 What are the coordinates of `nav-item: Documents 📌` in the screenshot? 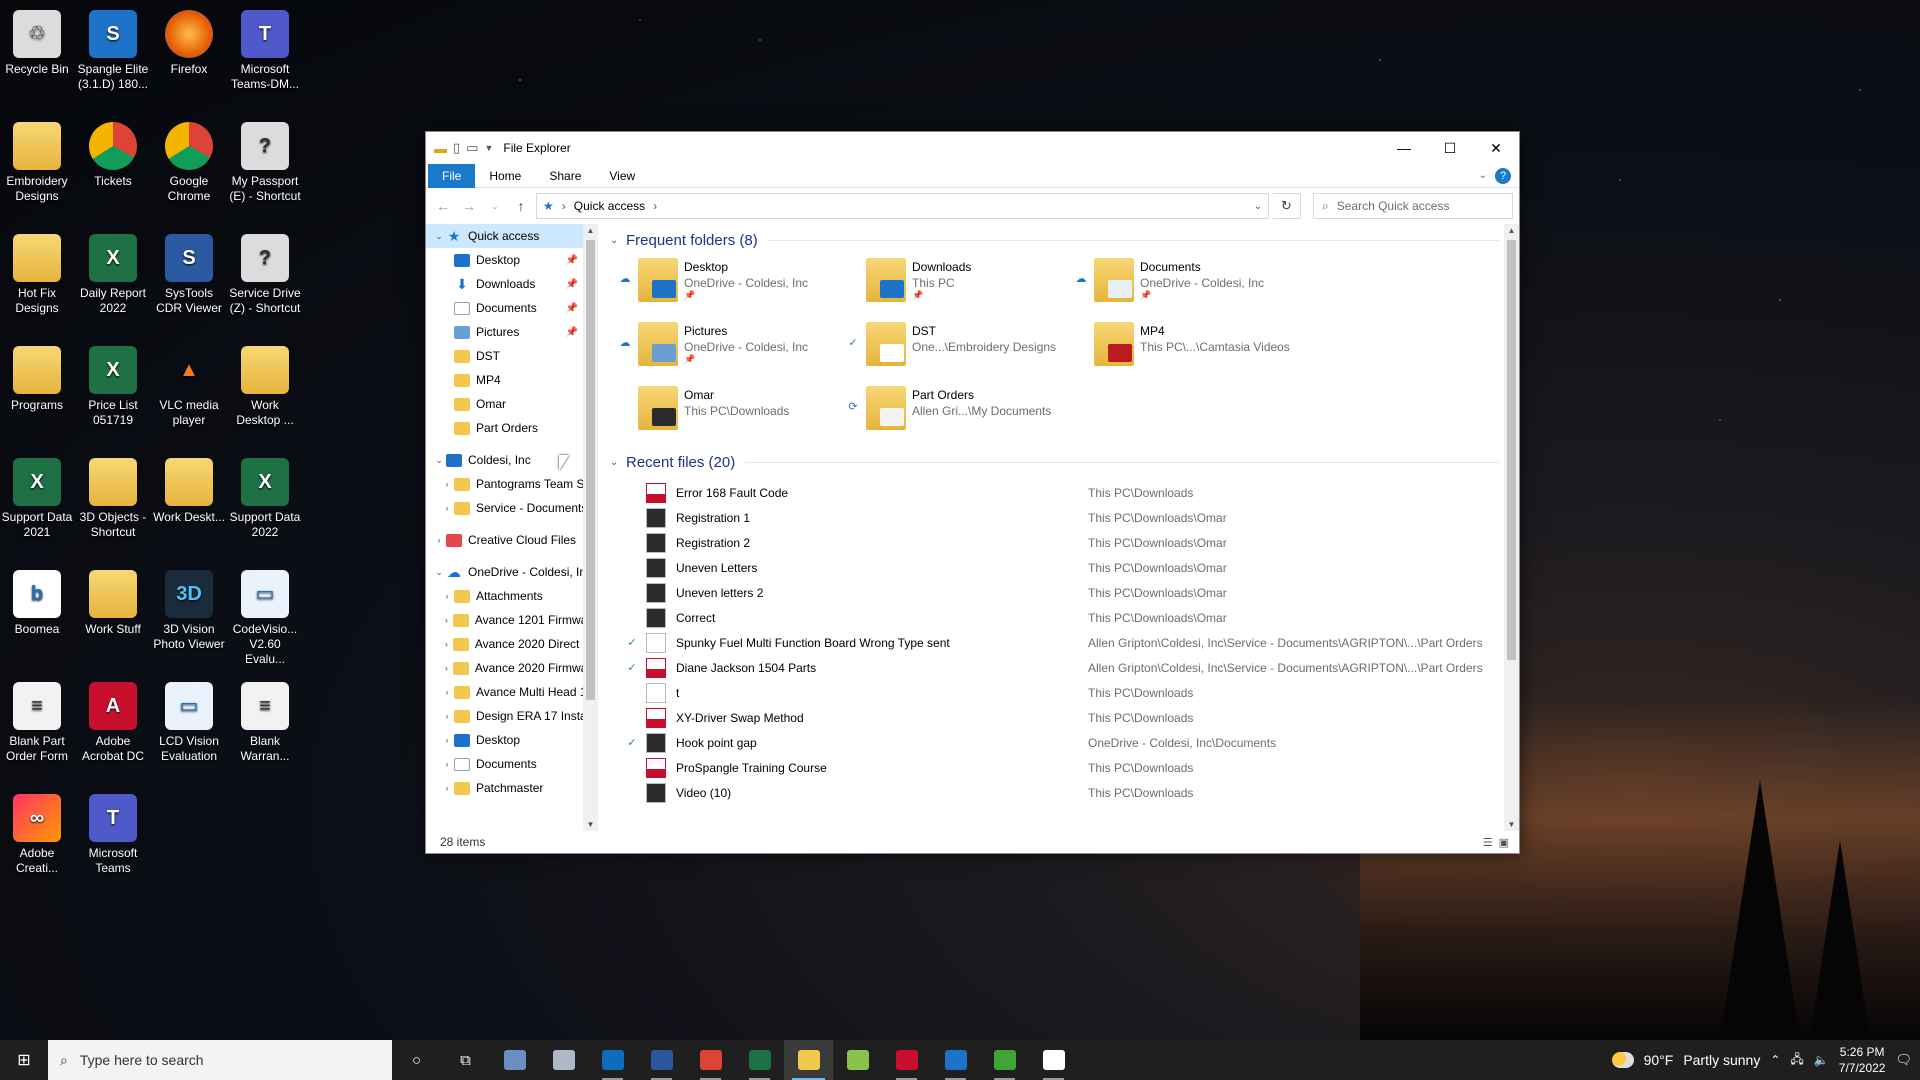 It's located at (512, 308).